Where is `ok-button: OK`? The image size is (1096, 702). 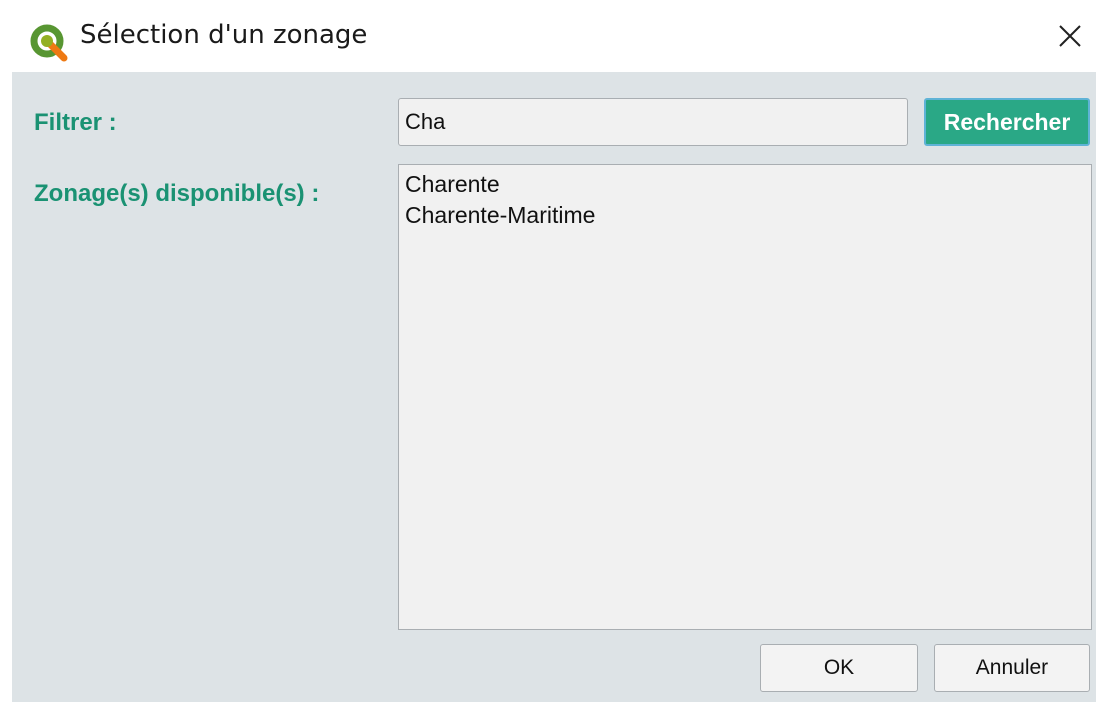
ok-button: OK is located at coordinates (839, 668).